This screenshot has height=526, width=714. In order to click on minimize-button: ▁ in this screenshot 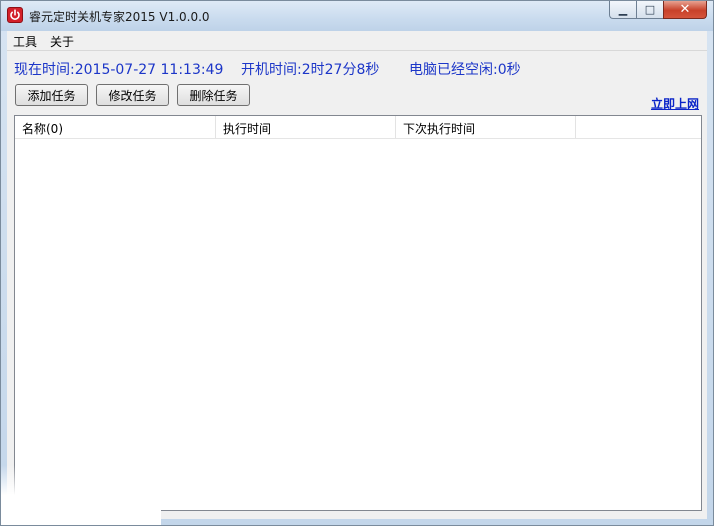, I will do `click(622, 10)`.